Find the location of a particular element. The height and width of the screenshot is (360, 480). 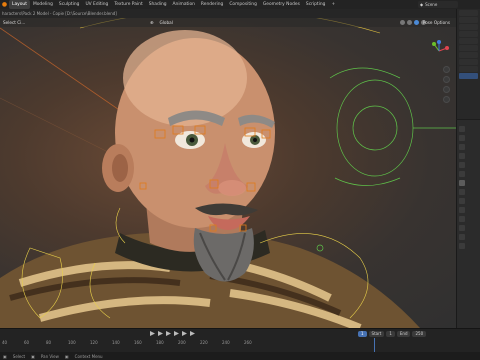

ruler-tick: 160 is located at coordinates (138, 342).